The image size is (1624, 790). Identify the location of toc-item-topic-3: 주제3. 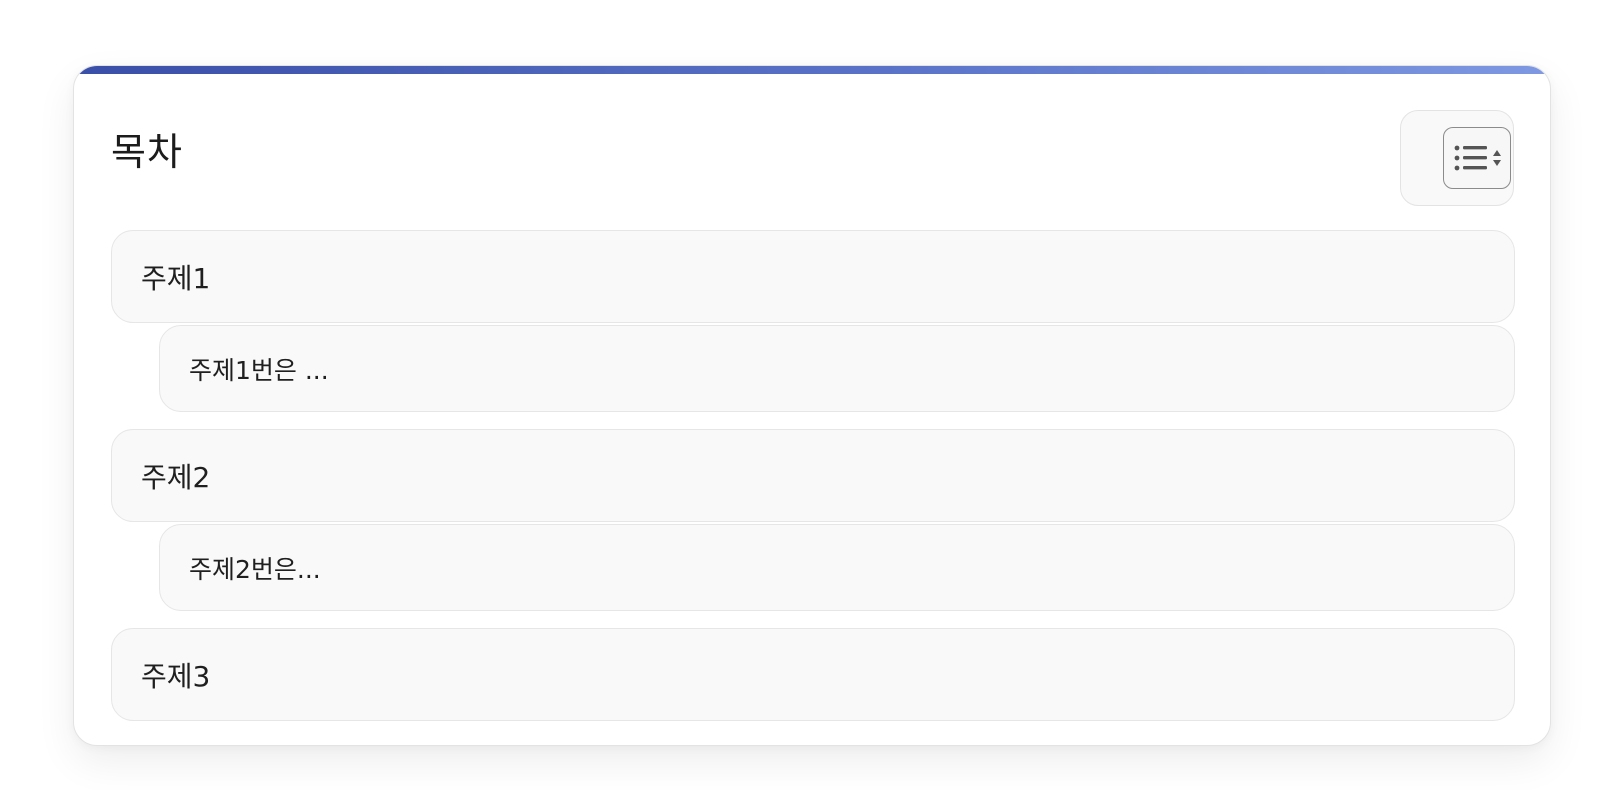
(813, 674).